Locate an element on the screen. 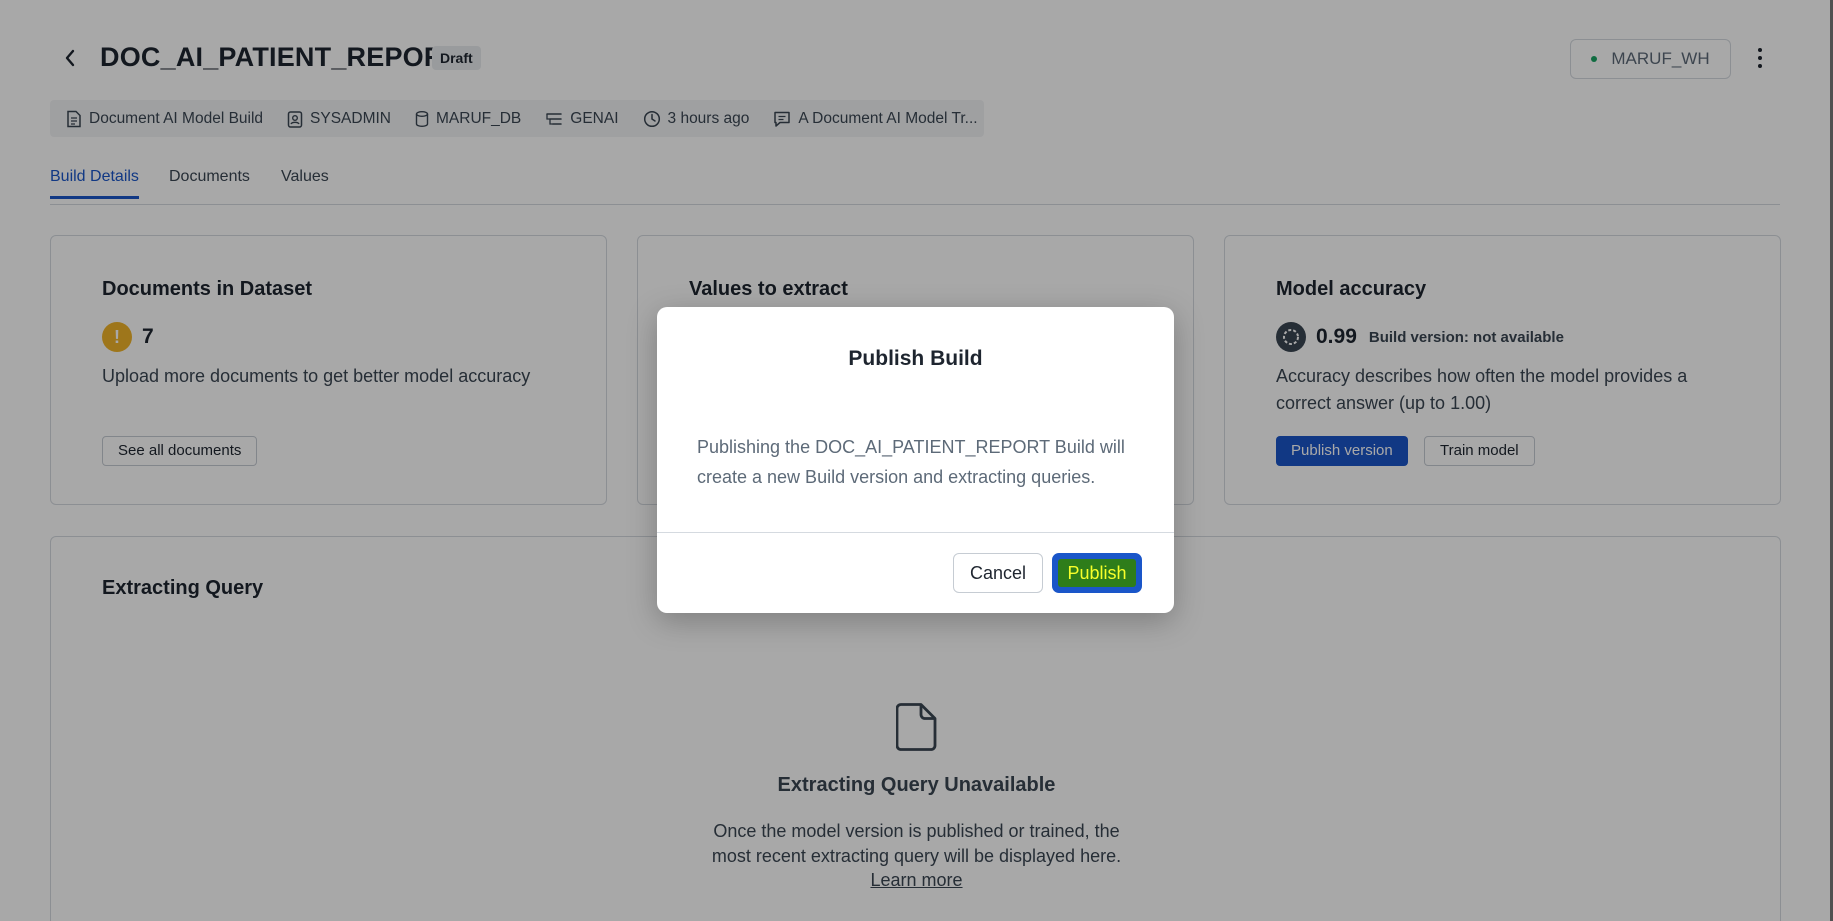  dialog-divider is located at coordinates (915, 532).